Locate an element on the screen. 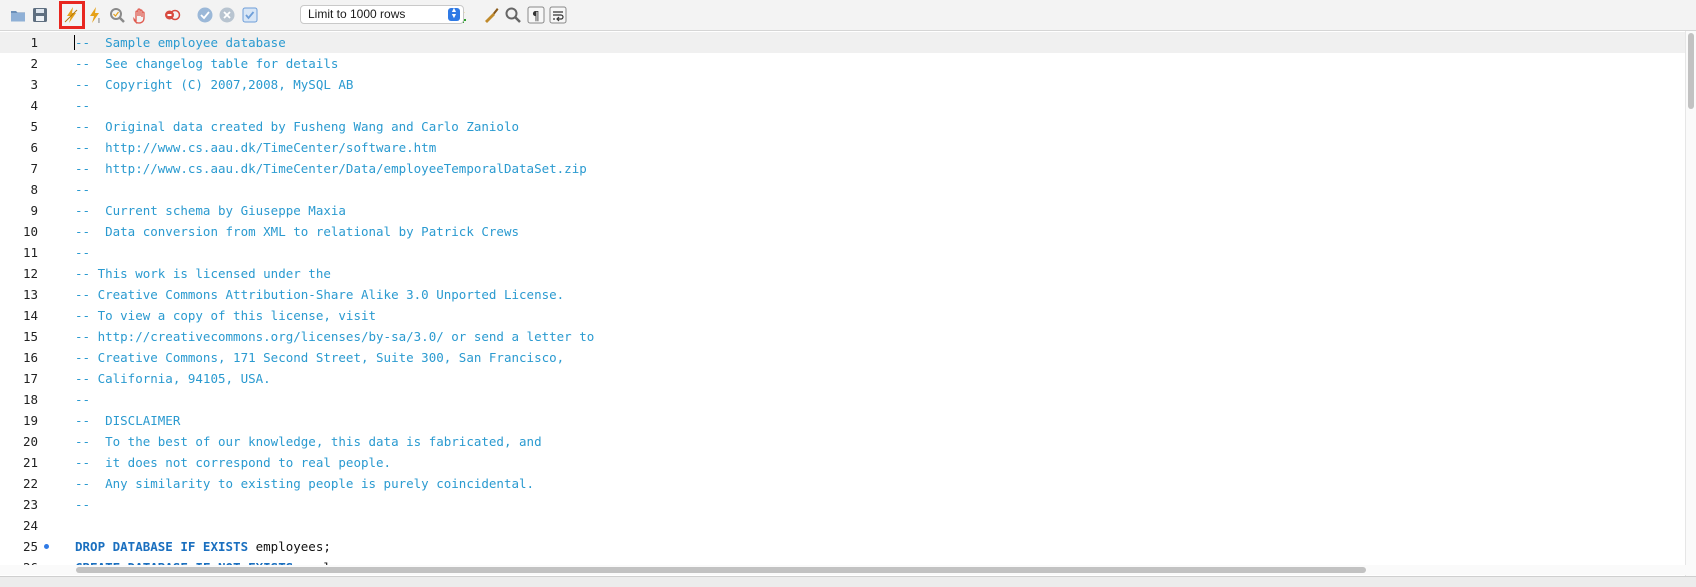  execute-current-statement-icon: I is located at coordinates (95, 15).